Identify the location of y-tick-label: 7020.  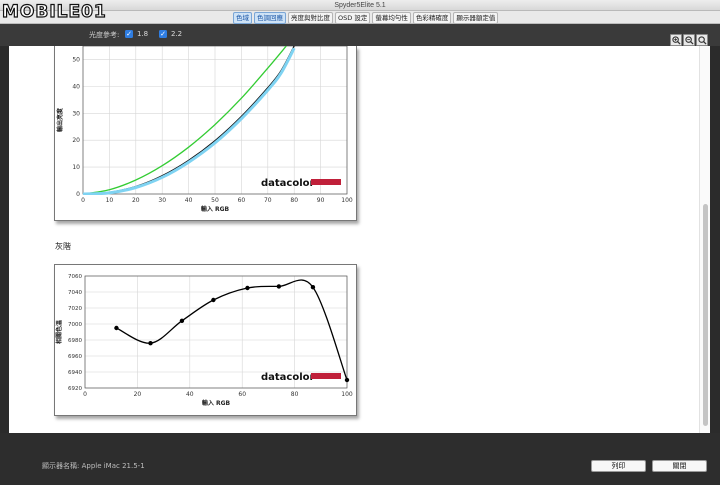
(75, 309).